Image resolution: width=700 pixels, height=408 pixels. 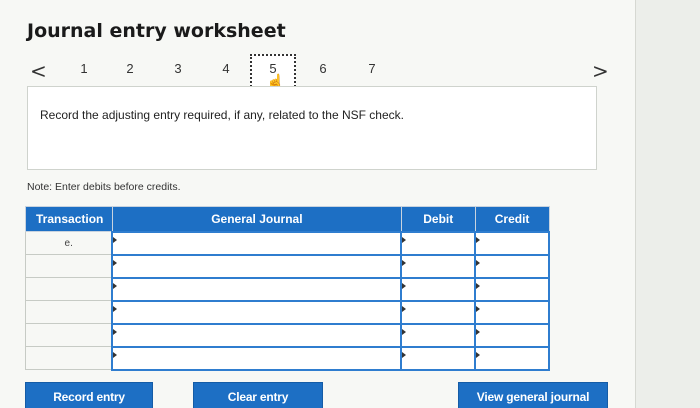 I want to click on page-link-7: 7, so click(x=372, y=68).